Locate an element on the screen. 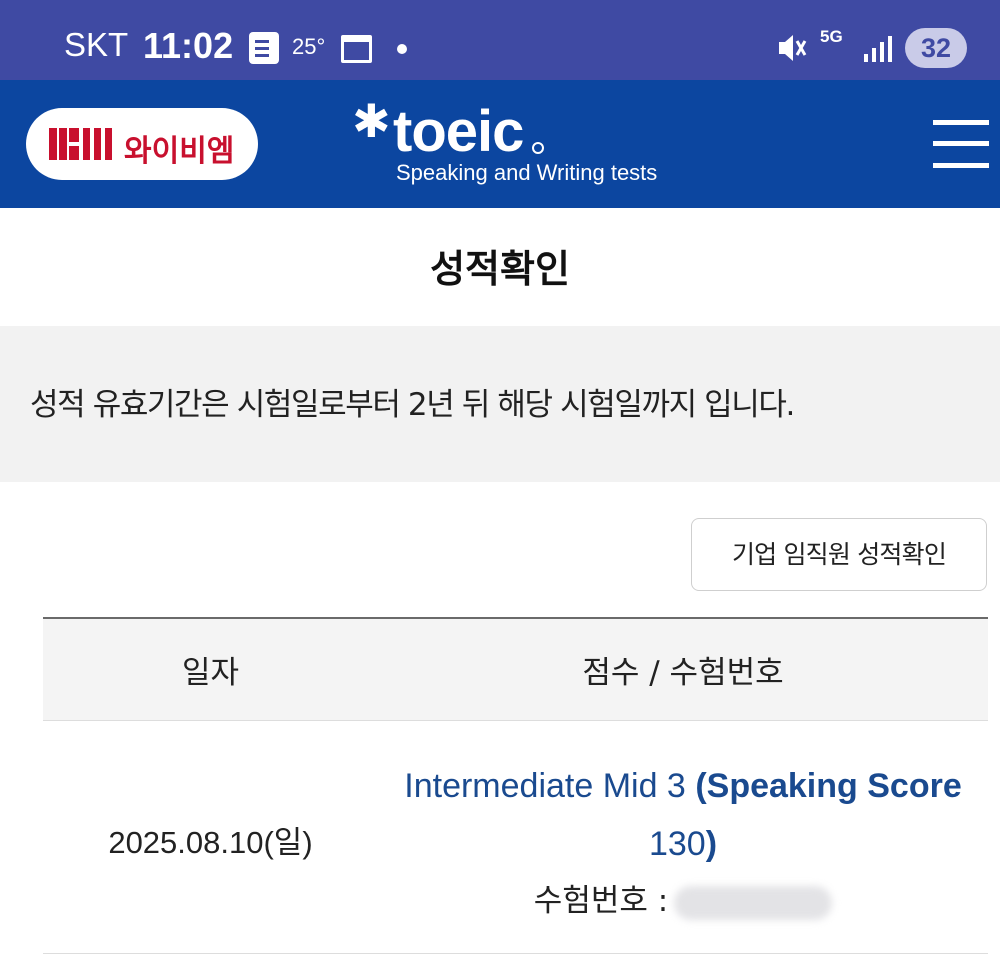 The width and height of the screenshot is (1000, 970). ybm-logo-text: 와이비엠 is located at coordinates (179, 151).